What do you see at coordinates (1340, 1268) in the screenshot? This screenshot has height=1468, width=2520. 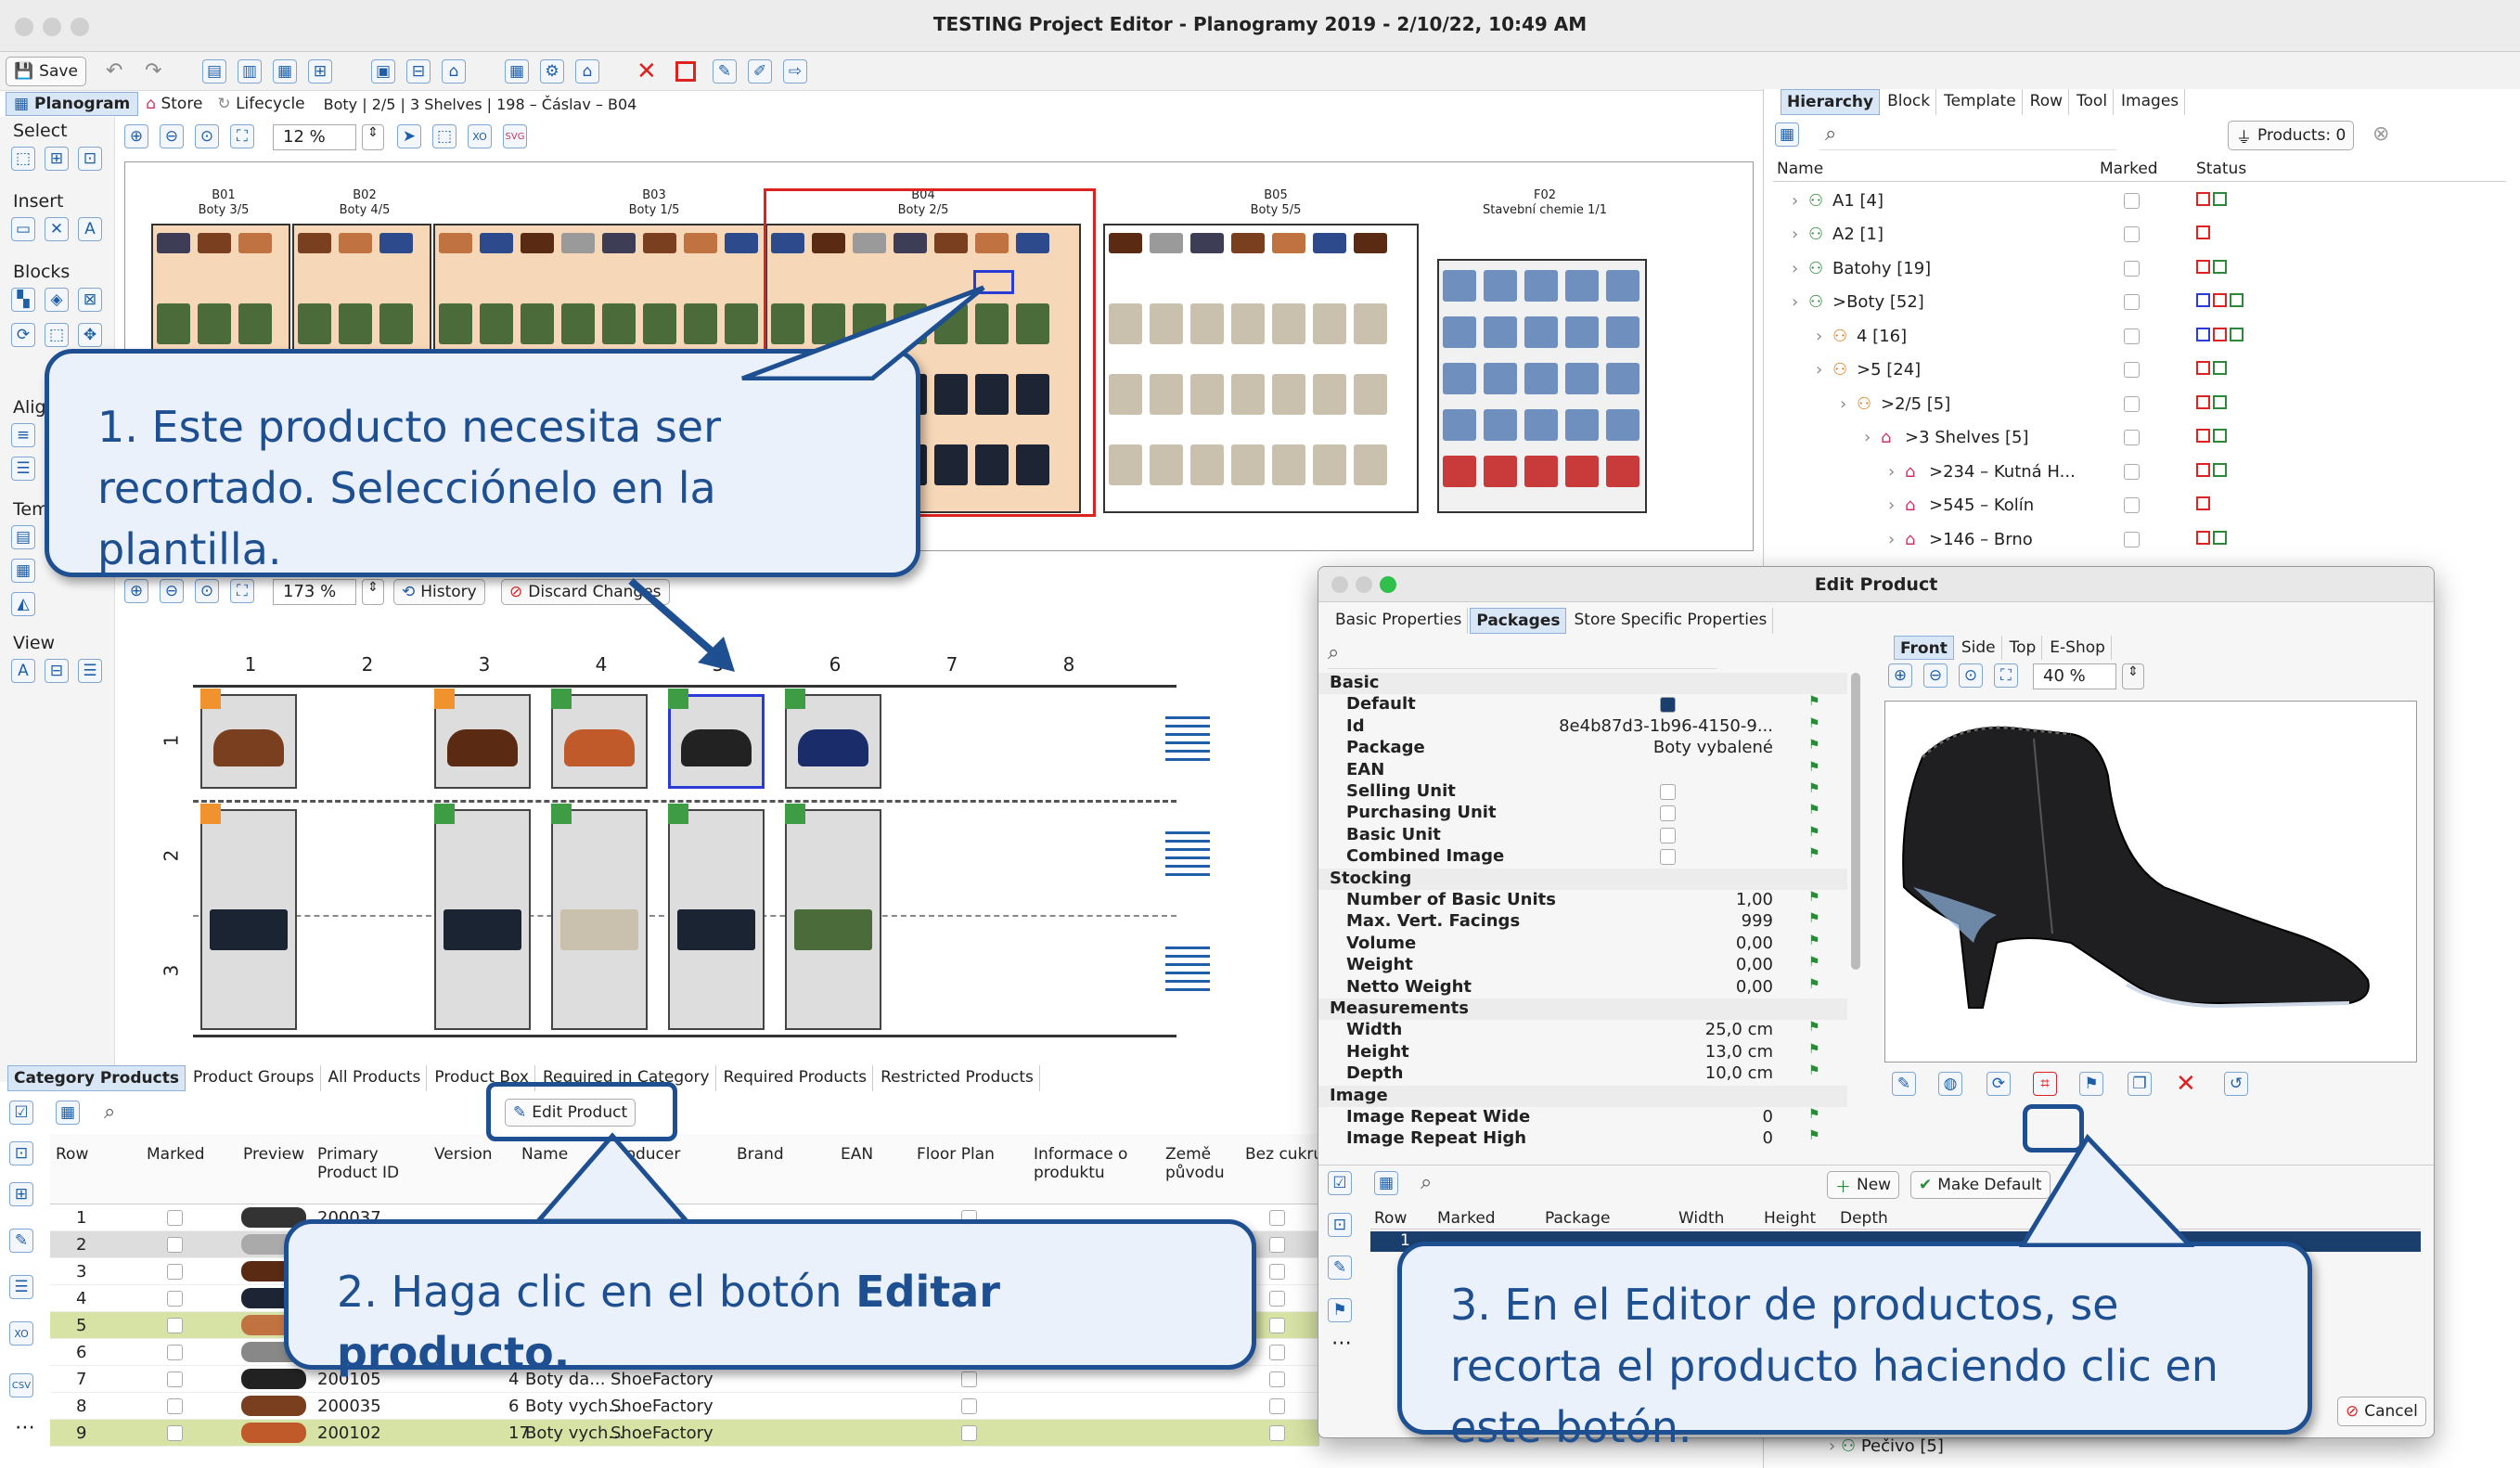 I see `pkg-tool-icon-2: ✎` at bounding box center [1340, 1268].